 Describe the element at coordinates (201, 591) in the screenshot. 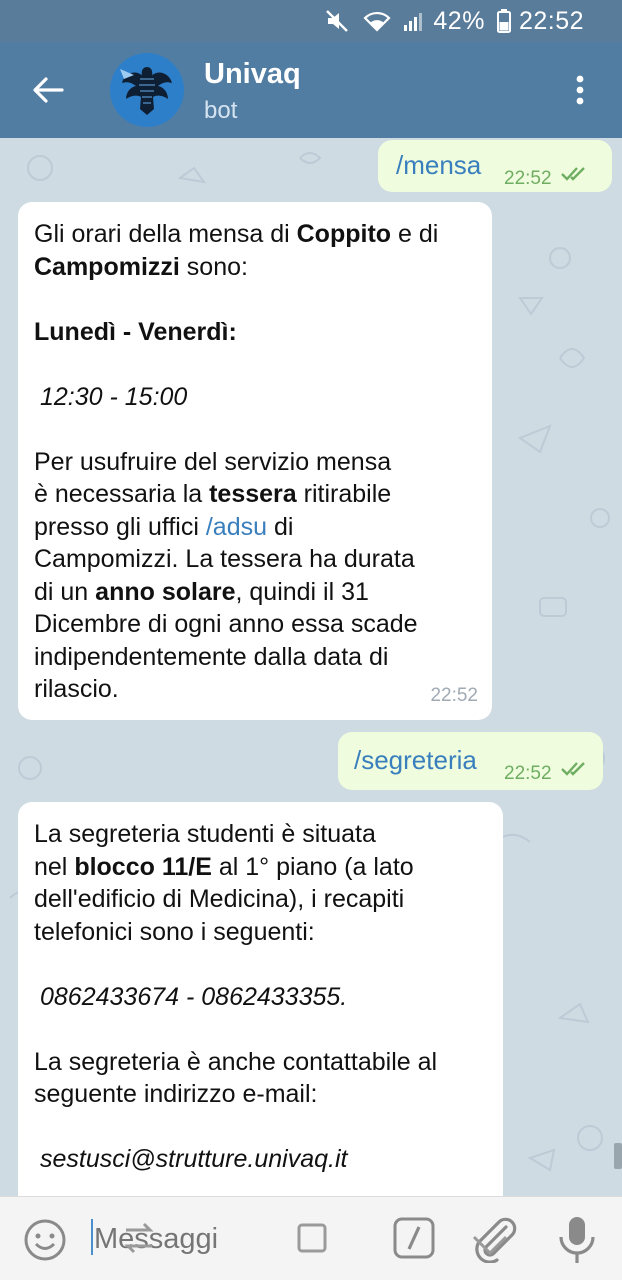

I see `message-line: di un anno solare, quindi il 31` at that location.